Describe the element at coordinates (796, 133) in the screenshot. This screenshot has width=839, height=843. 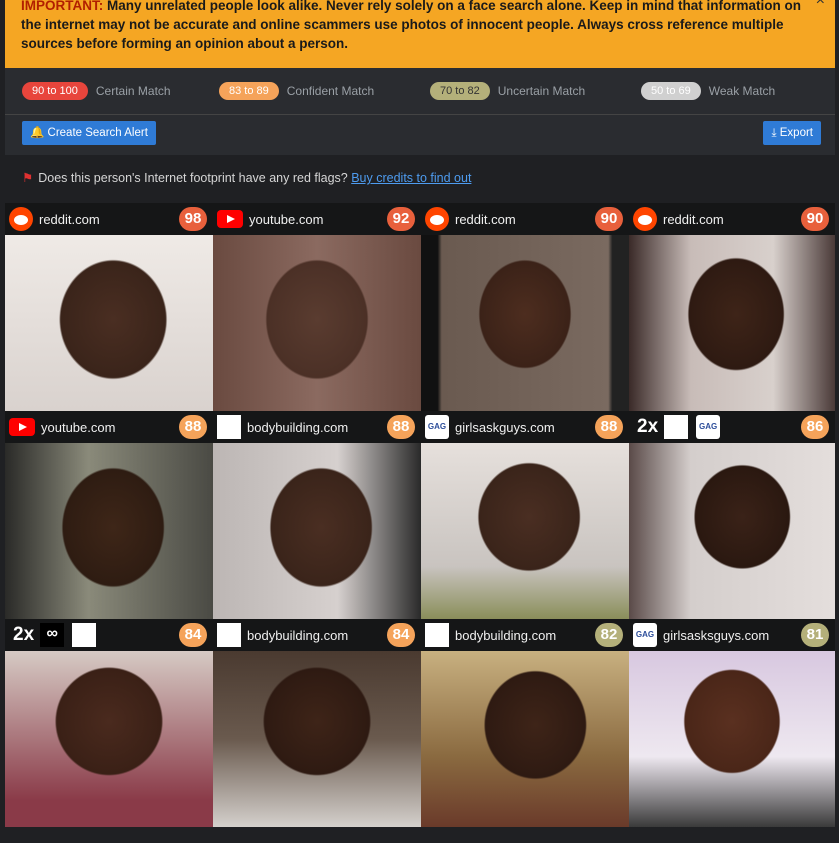
I see `export-label: Export` at that location.